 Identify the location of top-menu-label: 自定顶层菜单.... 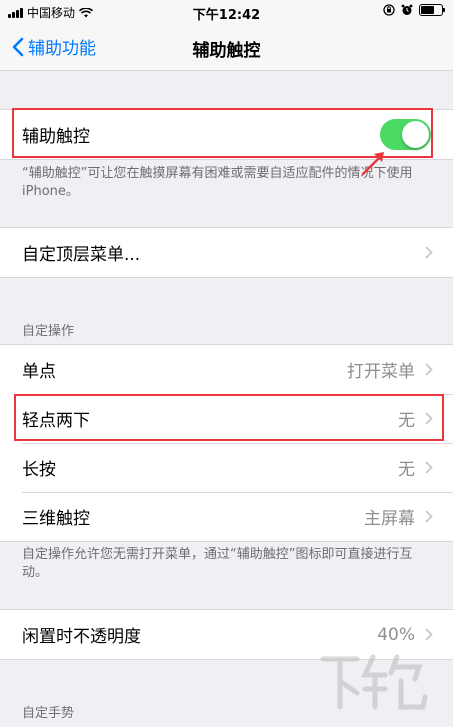
(81, 255).